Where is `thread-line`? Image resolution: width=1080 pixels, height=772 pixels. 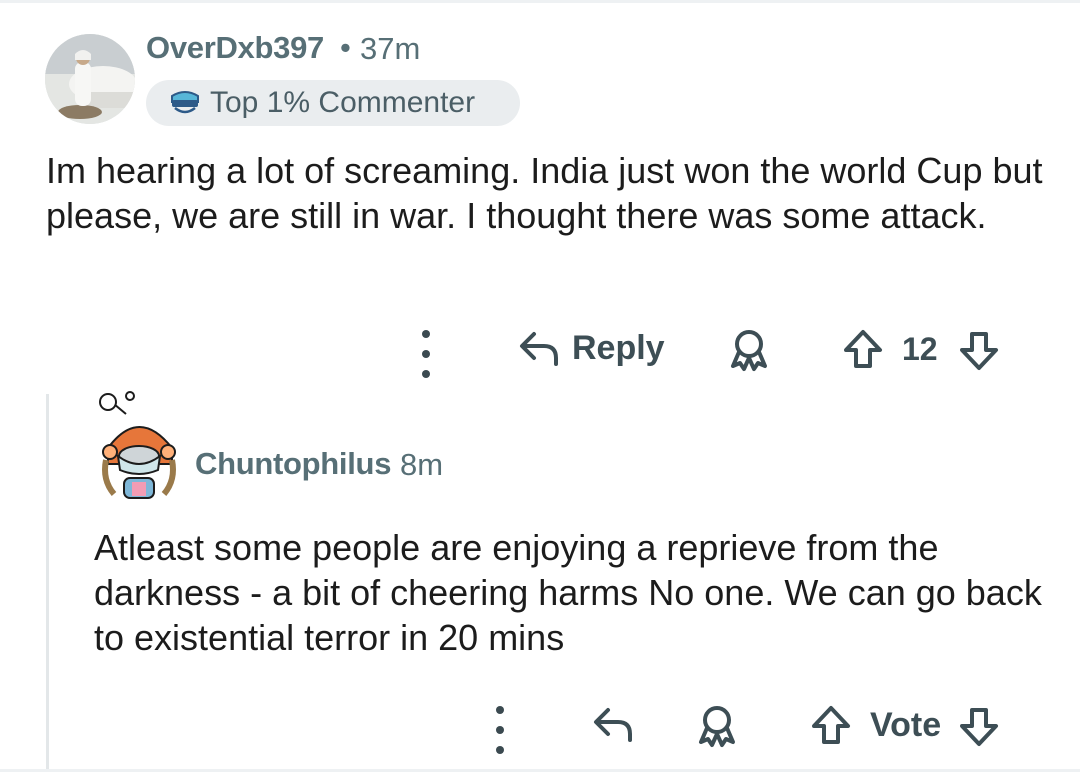
thread-line is located at coordinates (47, 581).